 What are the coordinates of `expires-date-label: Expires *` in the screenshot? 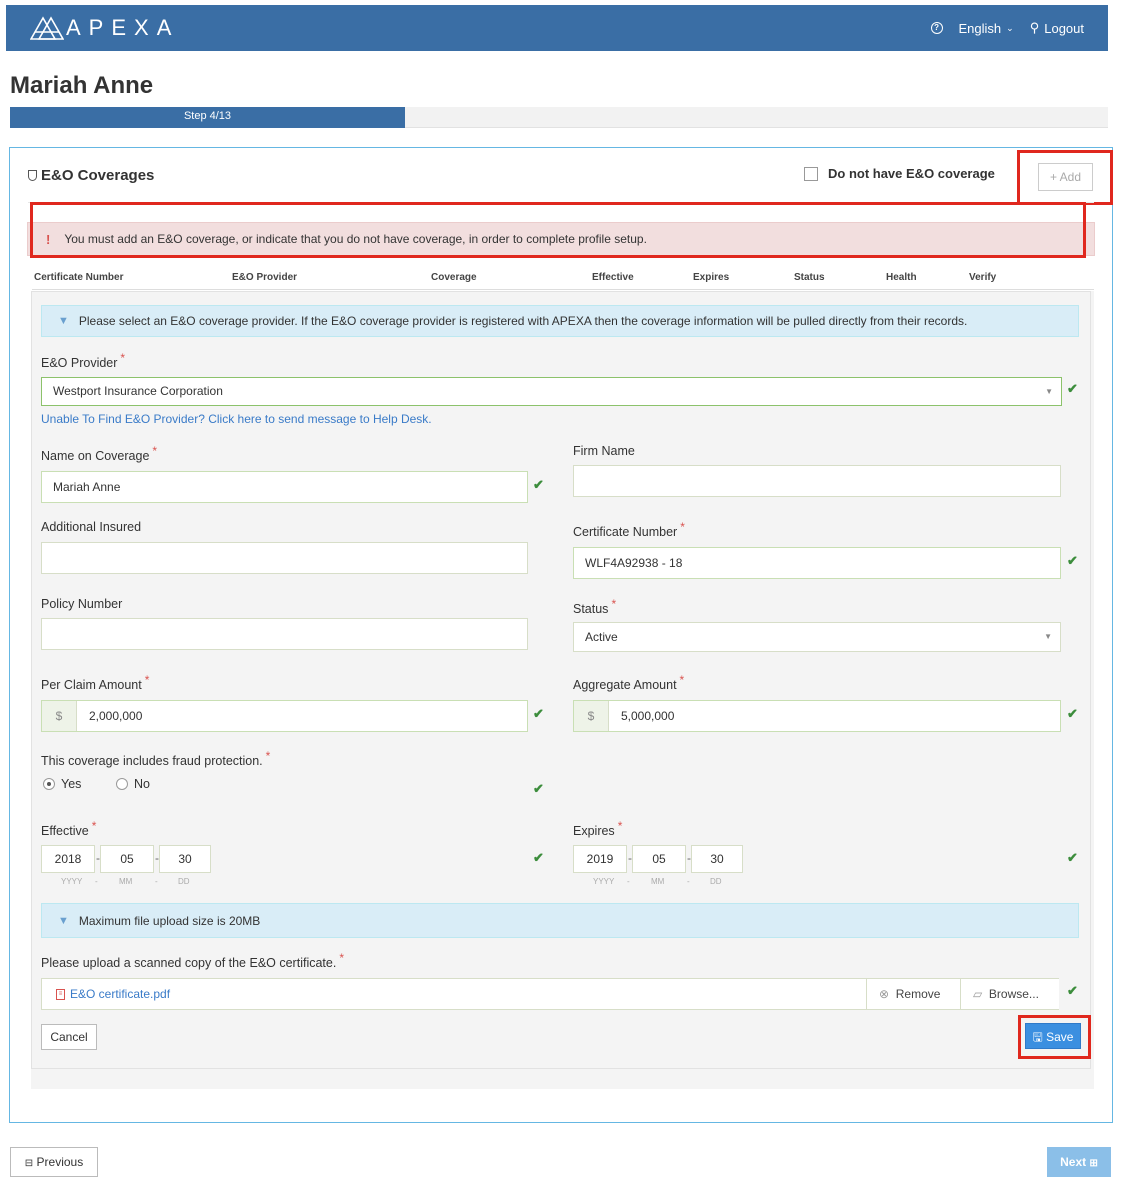 It's located at (597, 828).